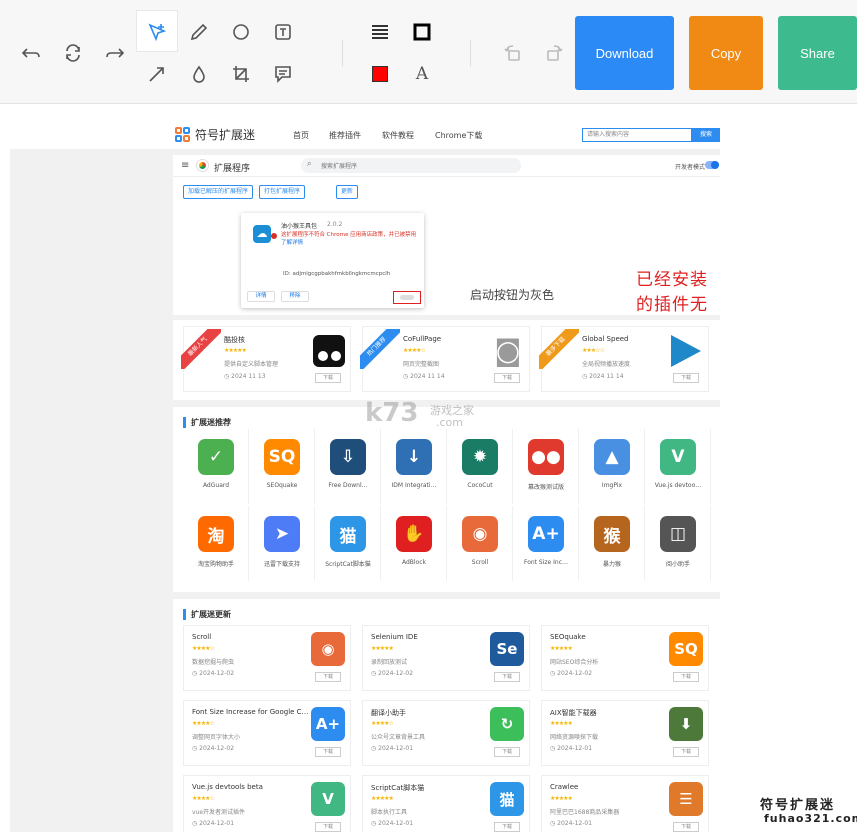 The width and height of the screenshot is (857, 832). I want to click on update-name: Vue.js devtools beta, so click(227, 787).